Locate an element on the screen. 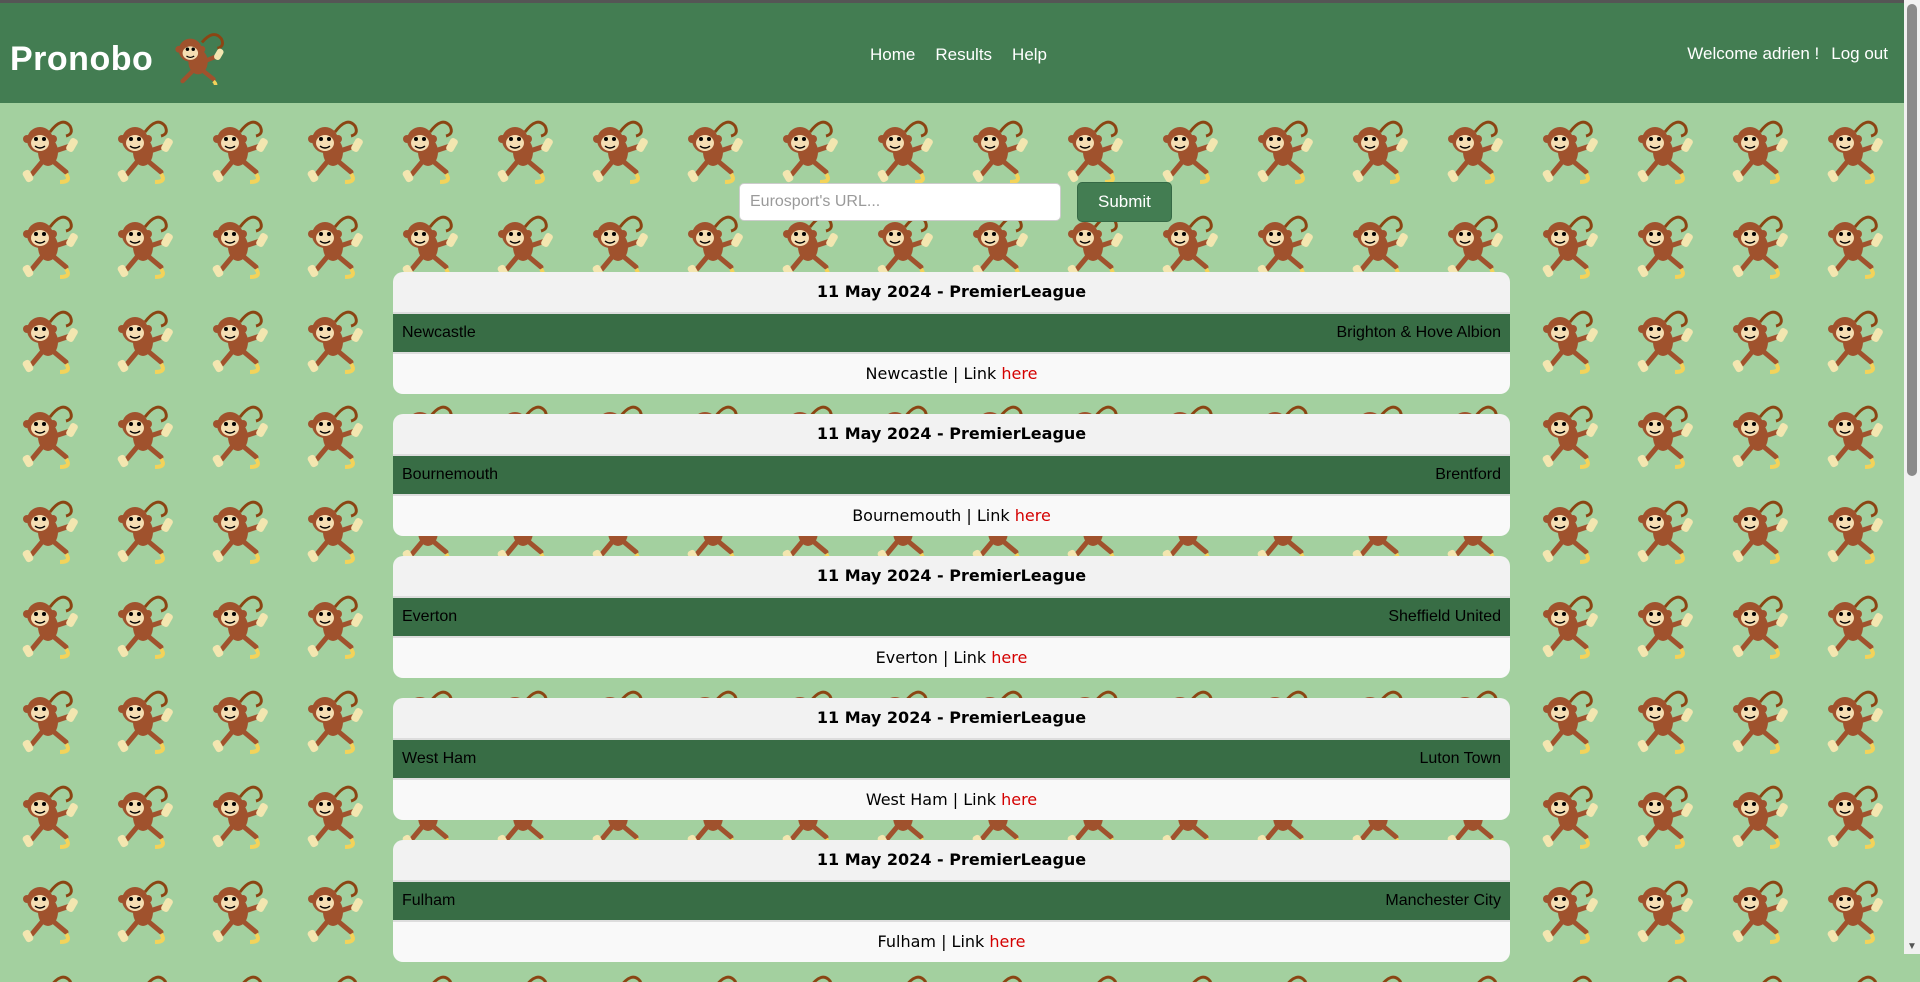 This screenshot has height=982, width=1920. scroll-down-arrow-icon: ▼ is located at coordinates (1912, 946).